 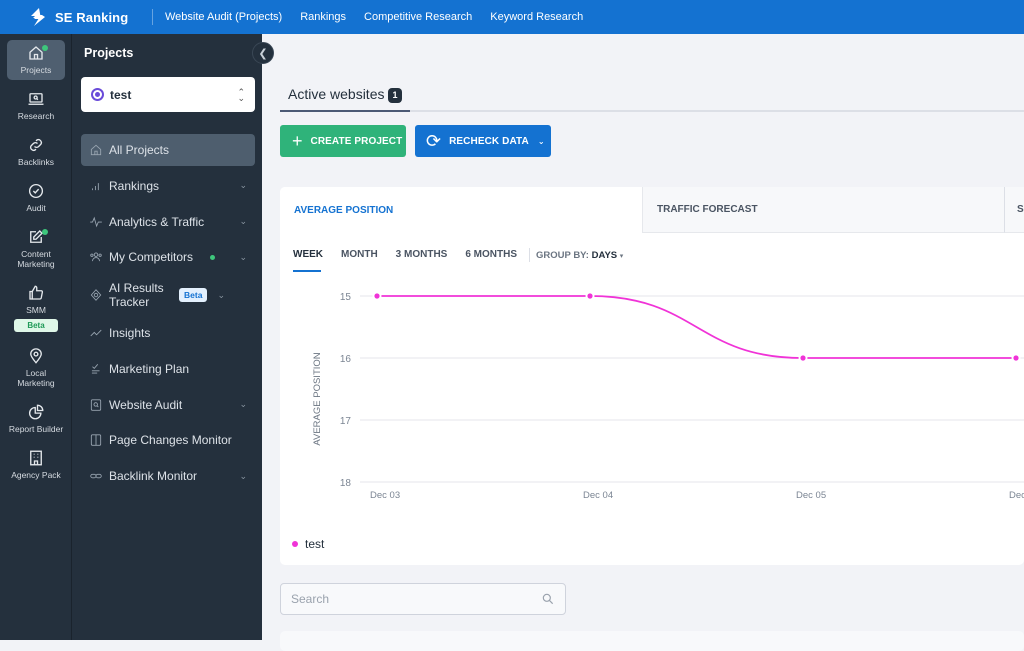 What do you see at coordinates (418, 17) in the screenshot?
I see `top-link-competitive-research: Competitive Research` at bounding box center [418, 17].